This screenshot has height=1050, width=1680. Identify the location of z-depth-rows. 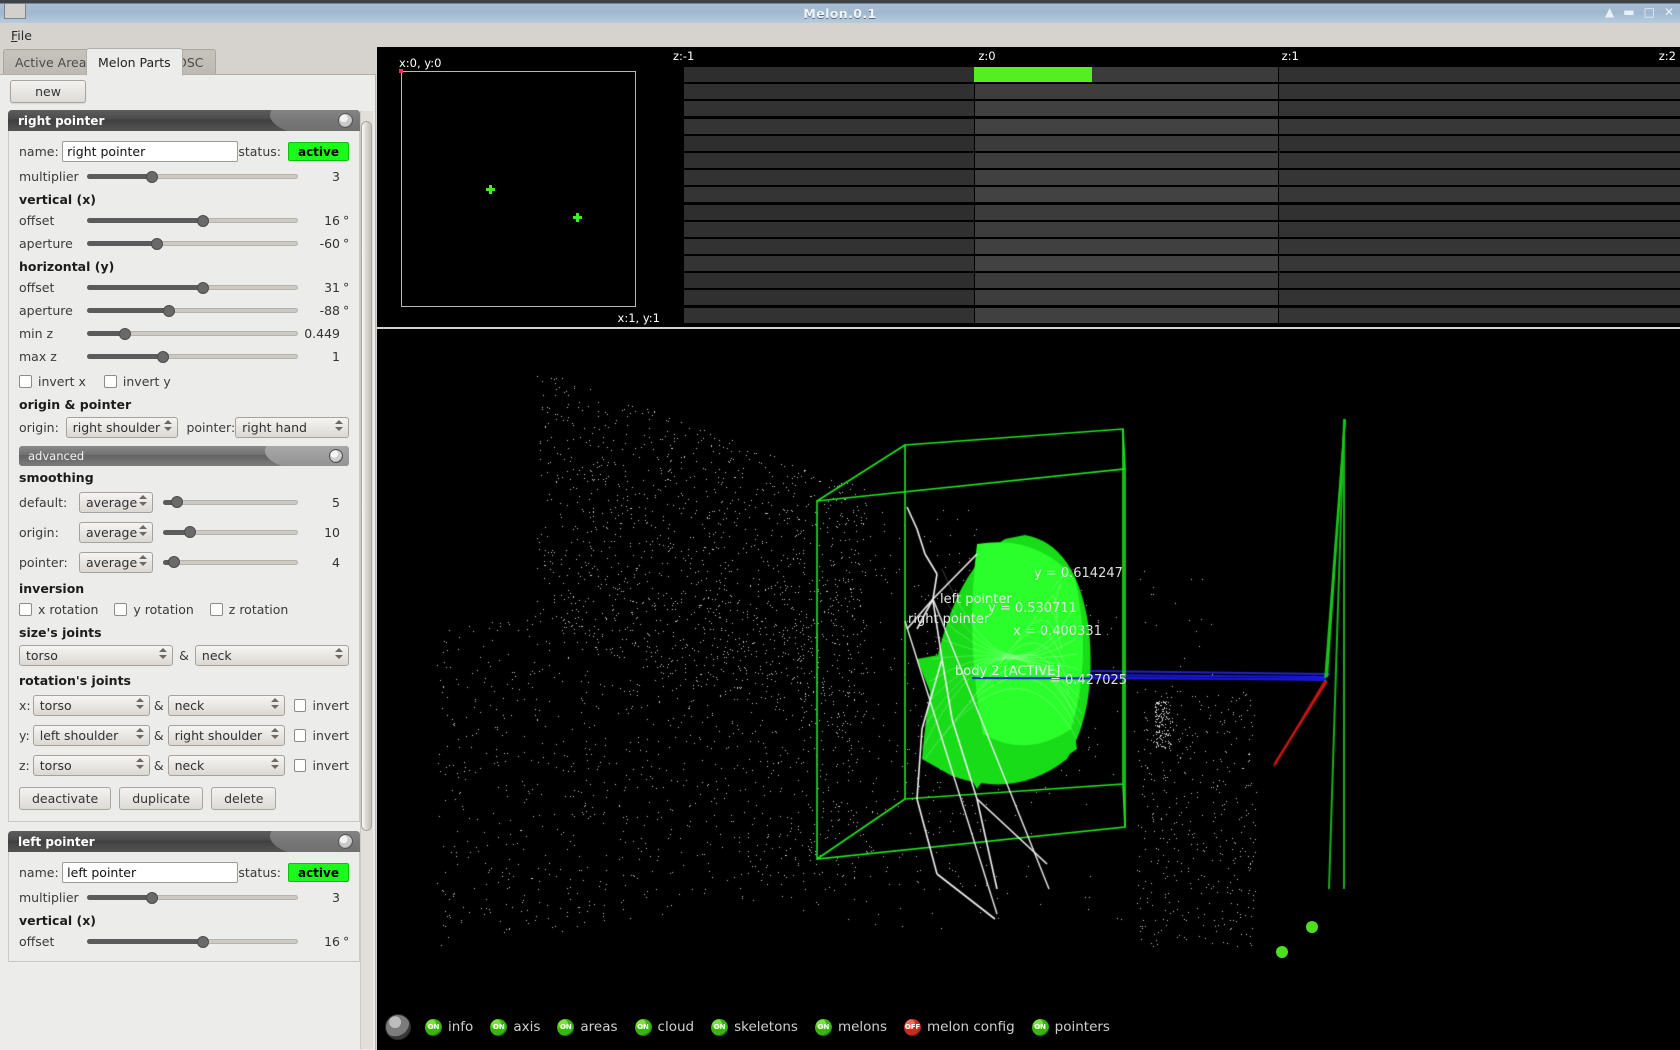
(1174, 197).